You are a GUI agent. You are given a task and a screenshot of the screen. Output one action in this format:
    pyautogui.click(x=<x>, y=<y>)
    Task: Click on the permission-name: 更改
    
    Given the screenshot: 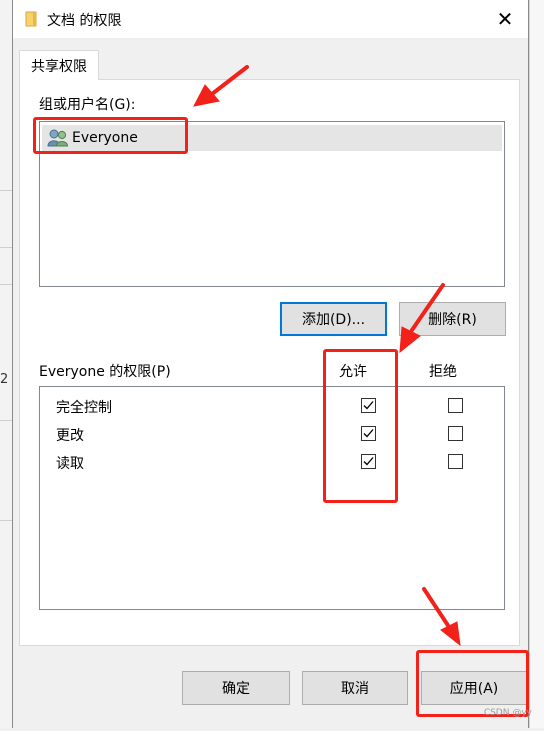 What is the action you would take?
    pyautogui.click(x=70, y=436)
    